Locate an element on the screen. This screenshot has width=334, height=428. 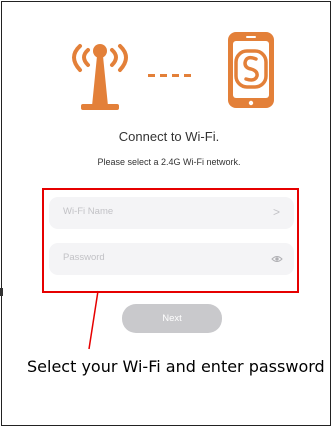
phone-app-icon is located at coordinates (251, 70).